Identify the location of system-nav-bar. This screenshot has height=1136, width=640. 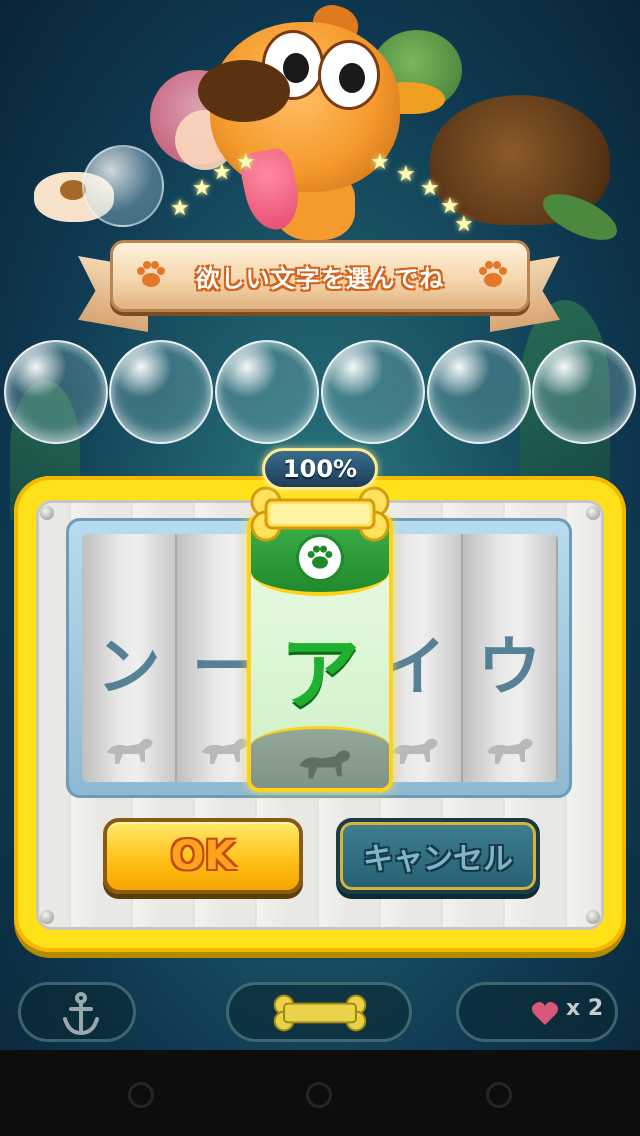
(320, 1093).